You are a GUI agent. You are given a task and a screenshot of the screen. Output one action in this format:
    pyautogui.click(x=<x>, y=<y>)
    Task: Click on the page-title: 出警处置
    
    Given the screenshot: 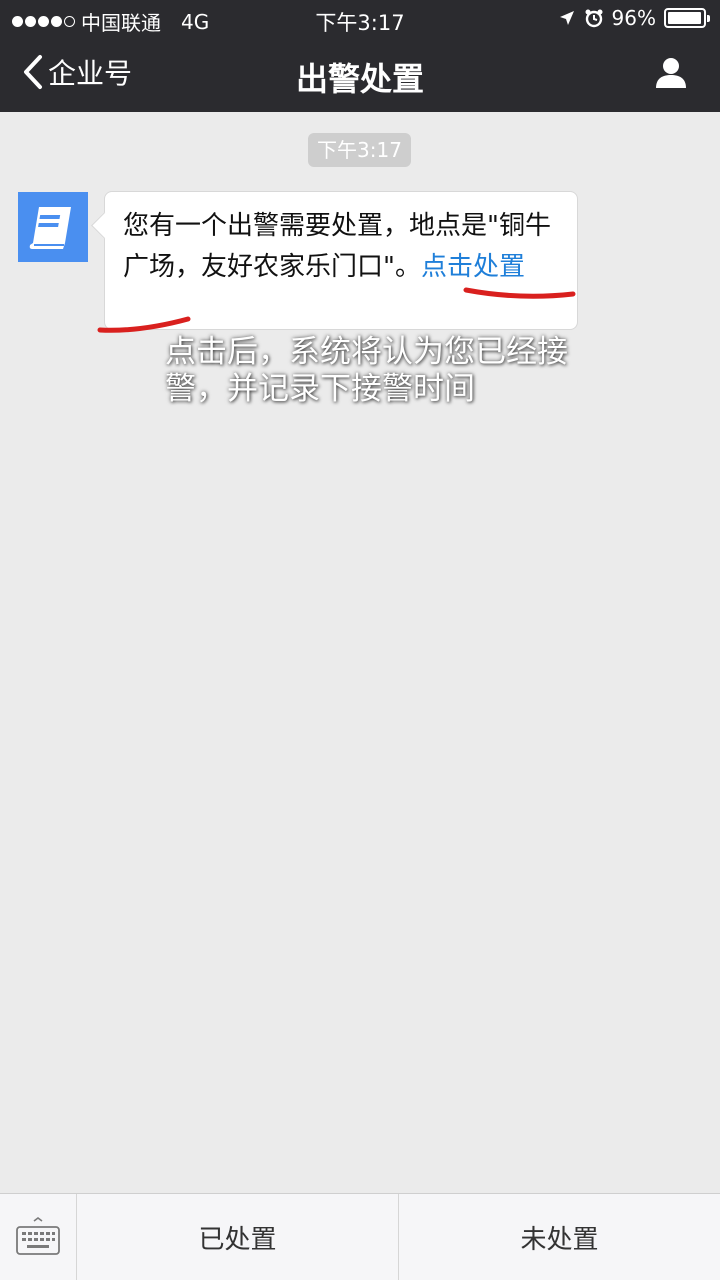 What is the action you would take?
    pyautogui.click(x=359, y=79)
    